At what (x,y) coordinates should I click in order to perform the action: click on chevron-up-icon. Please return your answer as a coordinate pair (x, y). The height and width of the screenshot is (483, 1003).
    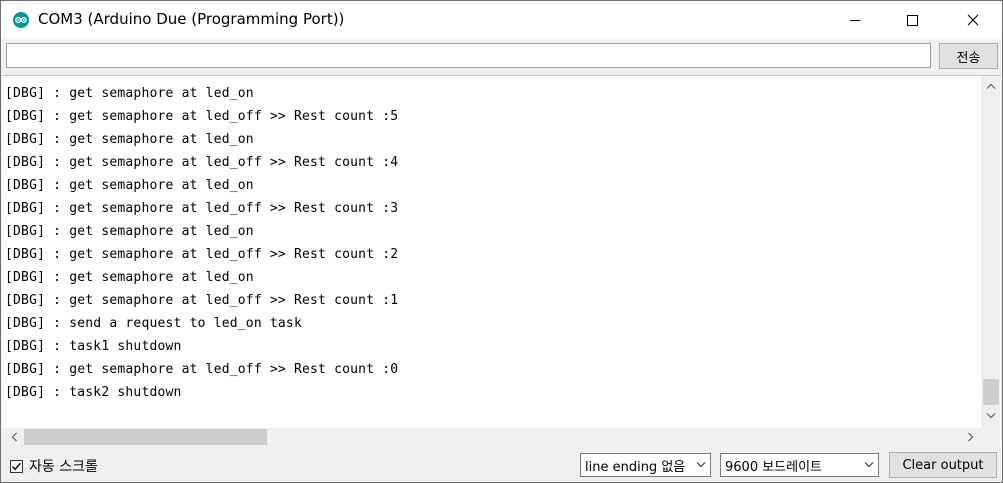
    Looking at the image, I should click on (990, 86).